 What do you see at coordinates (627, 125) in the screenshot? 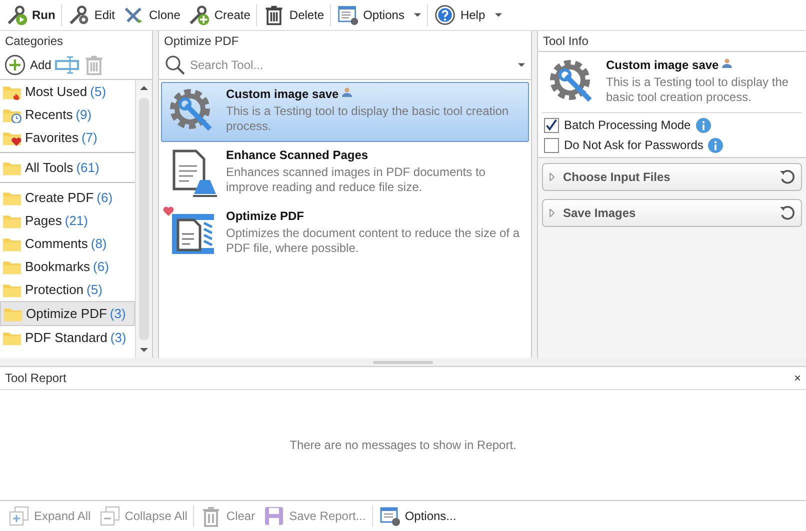
I see `option-label: Batch Processing Mode` at bounding box center [627, 125].